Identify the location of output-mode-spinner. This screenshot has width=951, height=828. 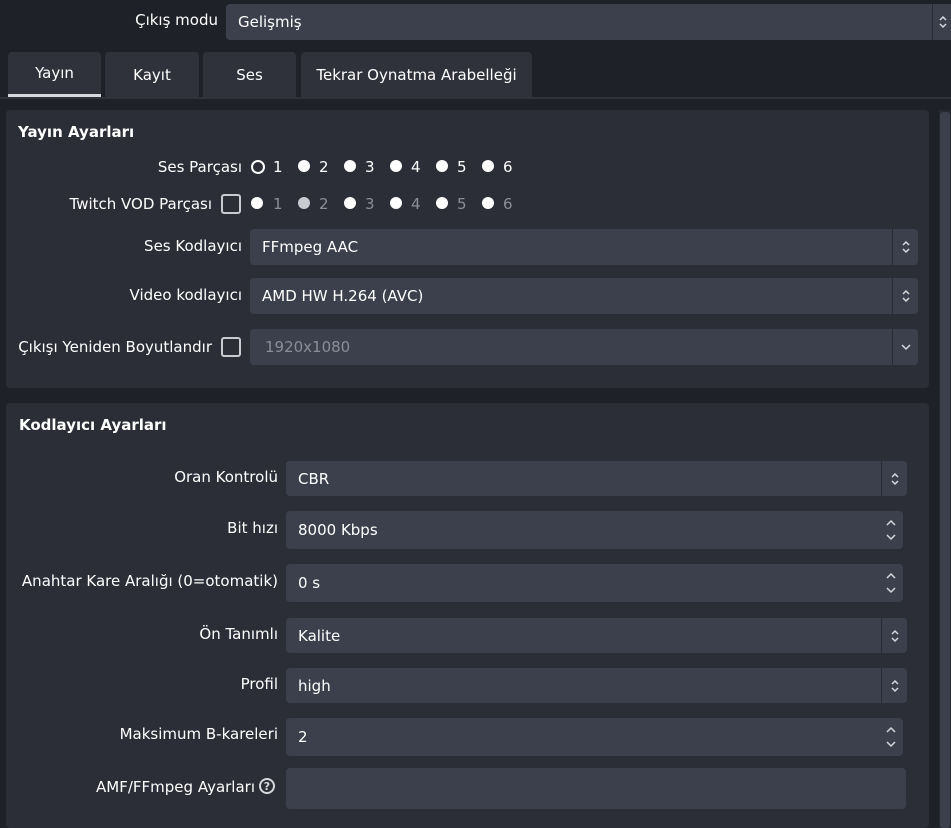
(941, 22).